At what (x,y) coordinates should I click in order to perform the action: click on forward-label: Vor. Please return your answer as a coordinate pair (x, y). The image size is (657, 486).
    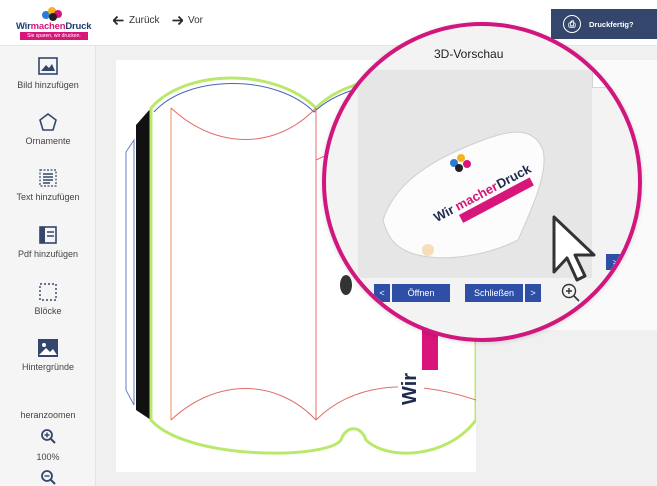
    Looking at the image, I should click on (196, 20).